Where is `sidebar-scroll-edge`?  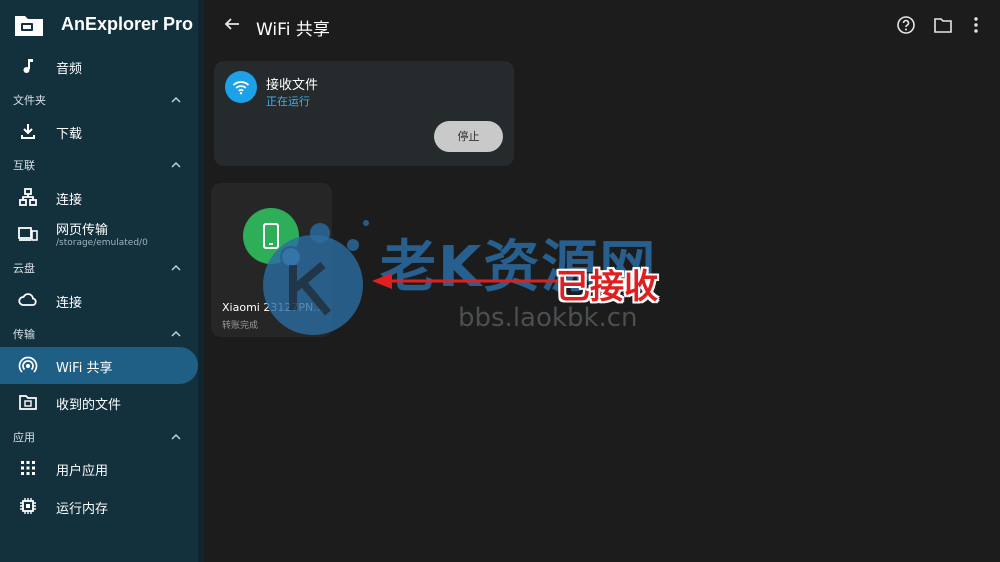 sidebar-scroll-edge is located at coordinates (201, 281).